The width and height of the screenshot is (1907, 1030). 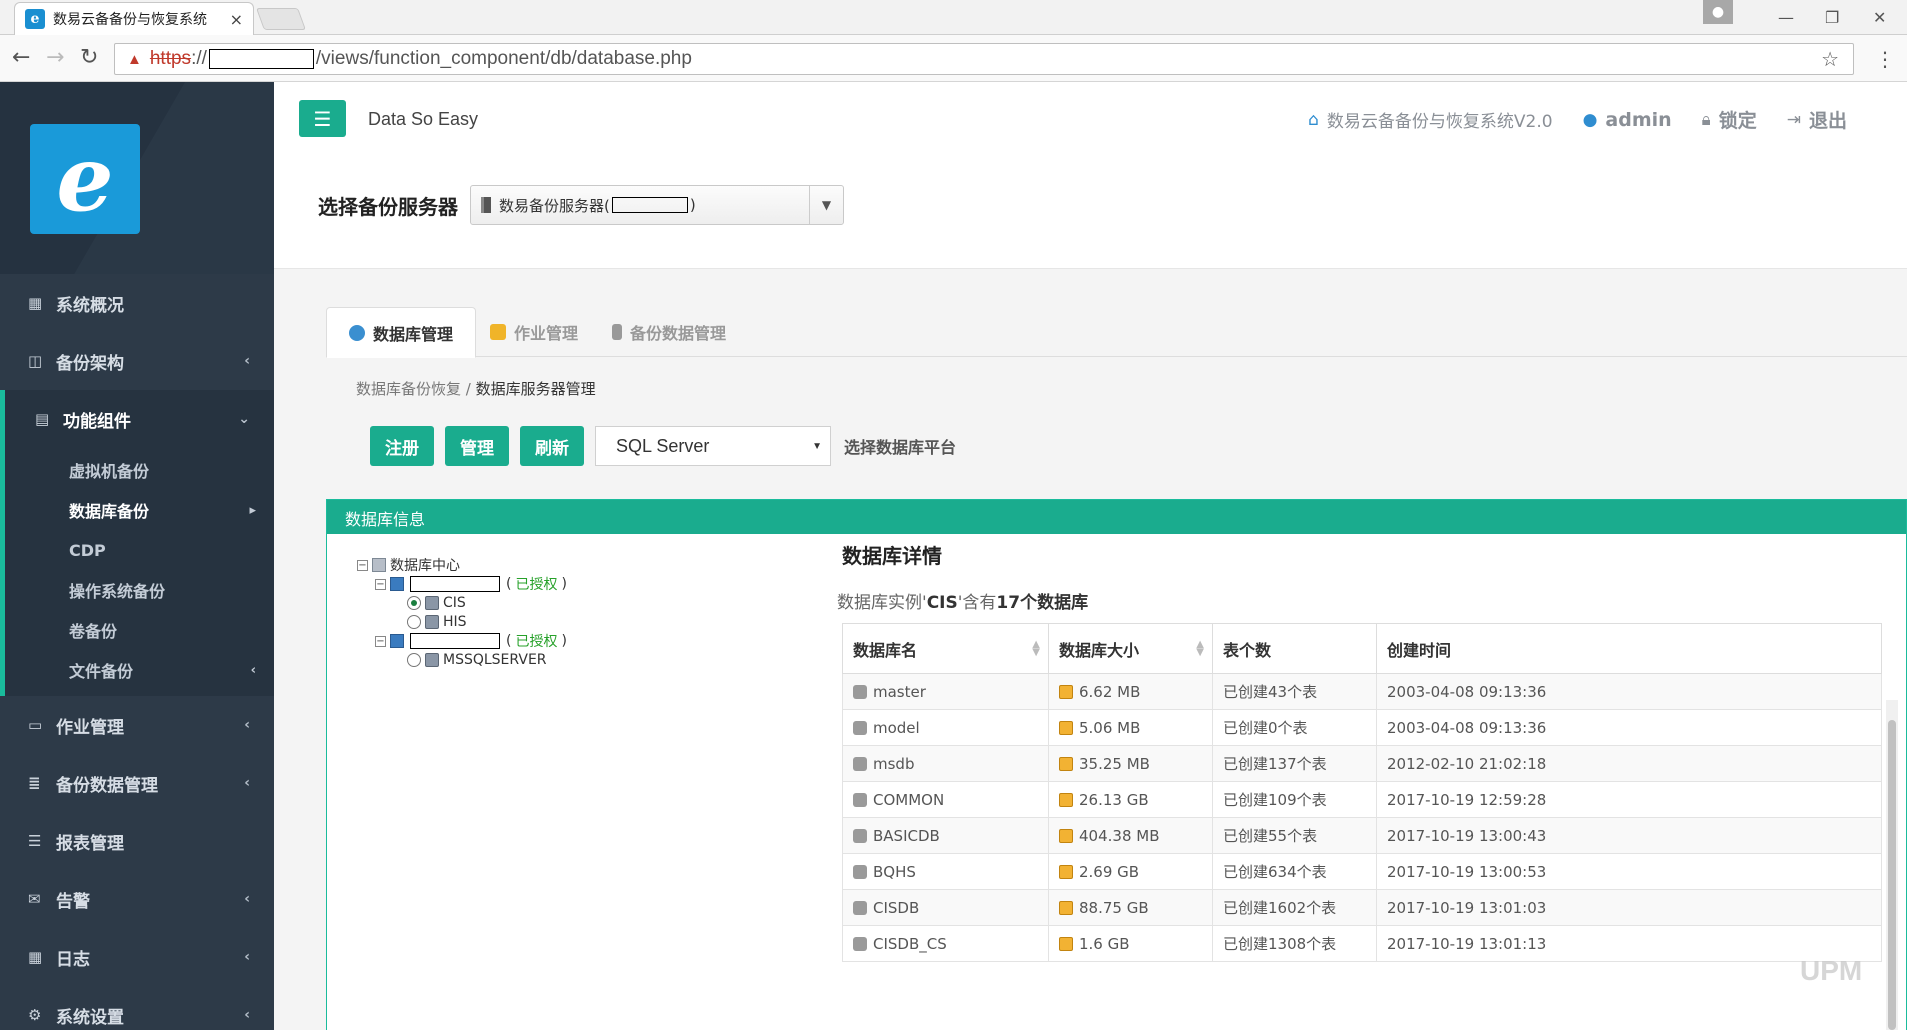 I want to click on sidebar-subitem-cdp: CDP, so click(x=139, y=550).